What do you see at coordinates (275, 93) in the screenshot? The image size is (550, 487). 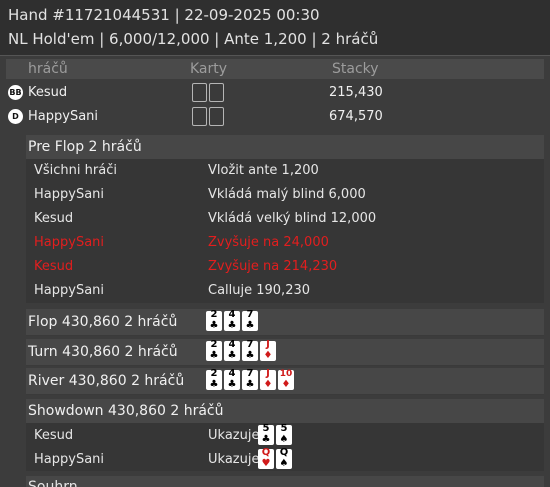 I see `player-row: BB Kesud 215,430` at bounding box center [275, 93].